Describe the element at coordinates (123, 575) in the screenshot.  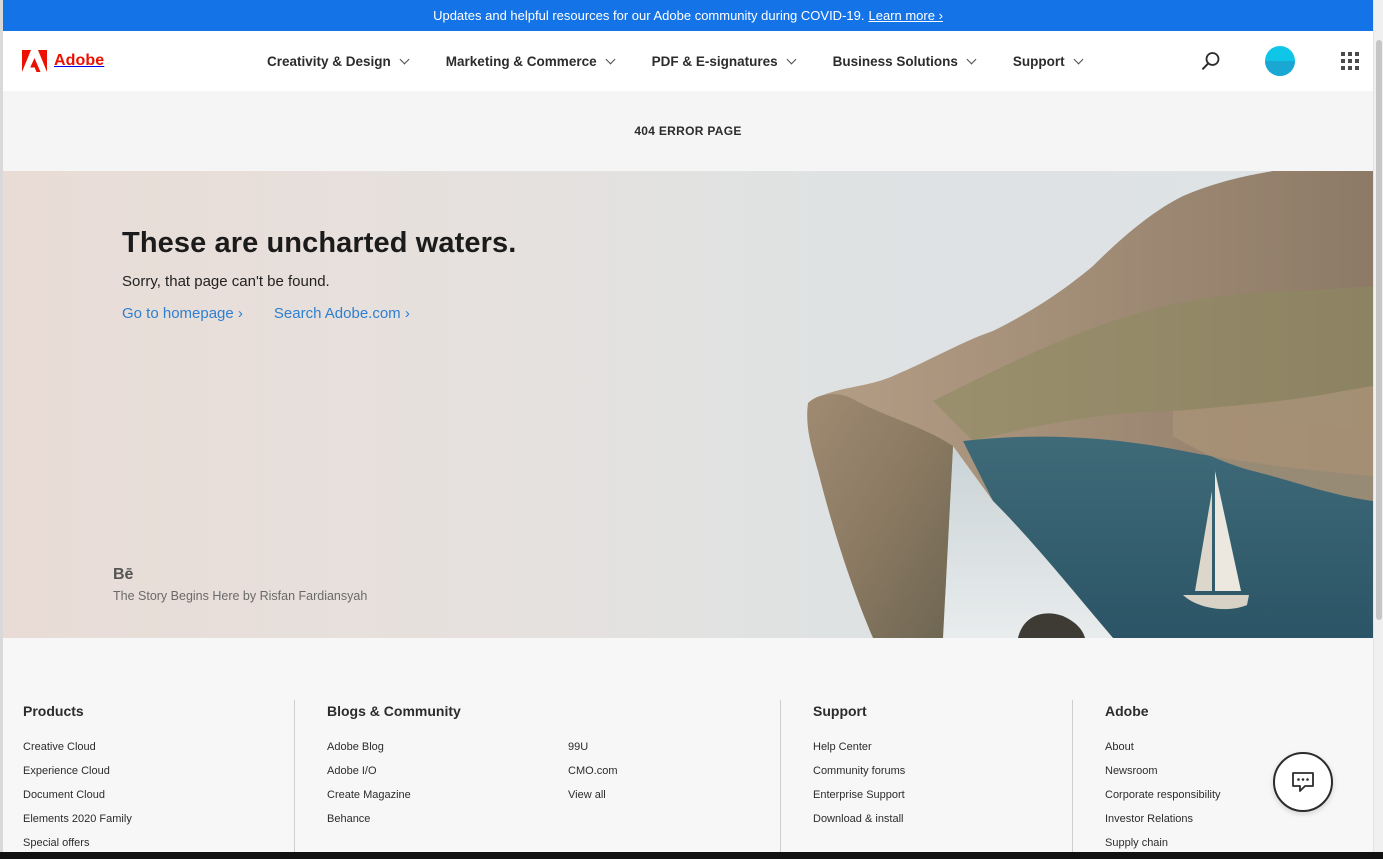
I see `behance-logo: Bē` at that location.